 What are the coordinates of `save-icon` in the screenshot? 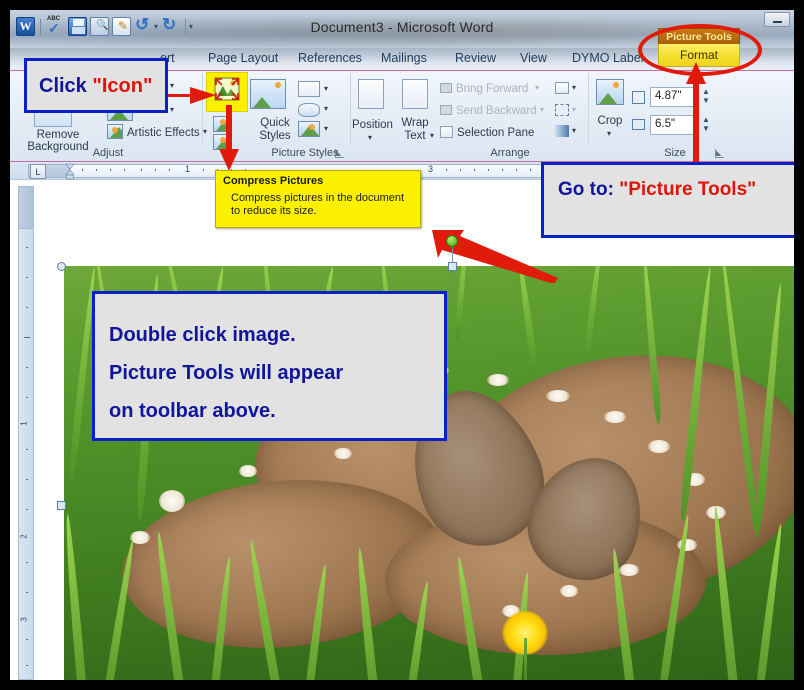 It's located at (77, 26).